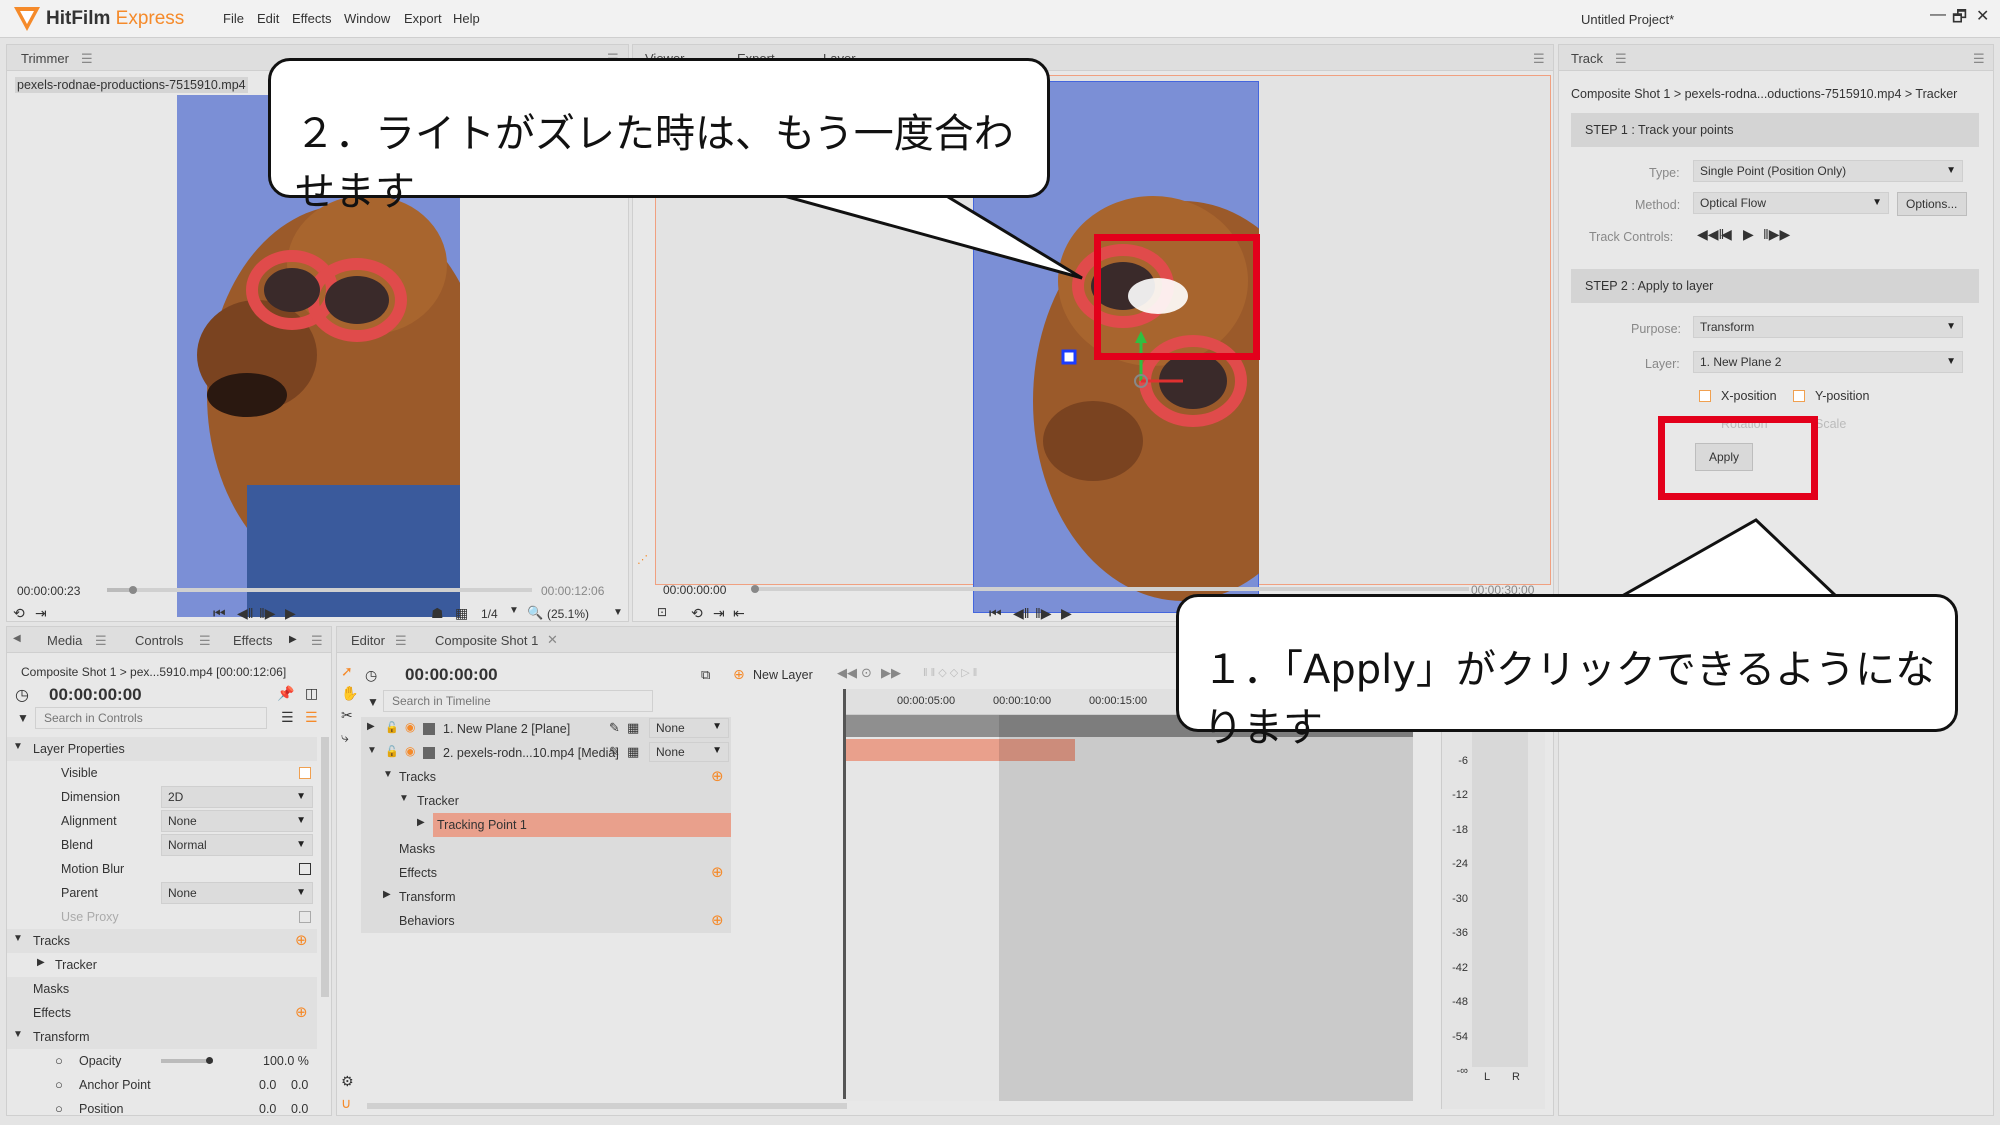  I want to click on opacity-slider, so click(187, 1060).